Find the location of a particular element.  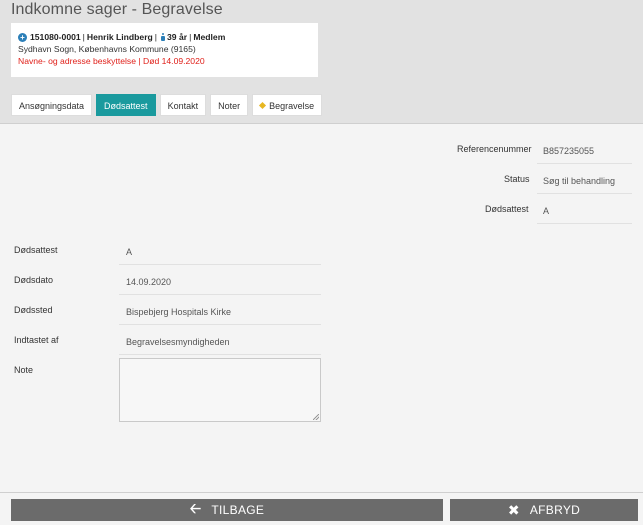

tab-ansoegningsdata: Ansøgningsdata is located at coordinates (52, 105).